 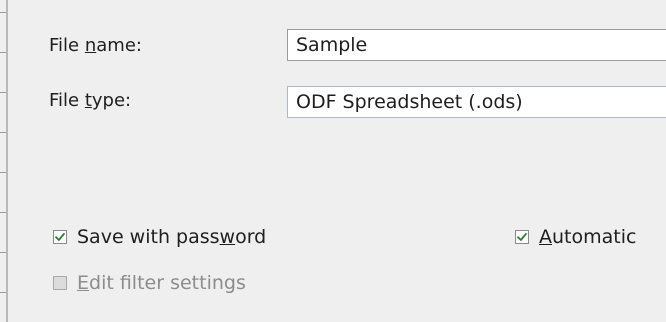 I want to click on panel-left-border, so click(x=7, y=161).